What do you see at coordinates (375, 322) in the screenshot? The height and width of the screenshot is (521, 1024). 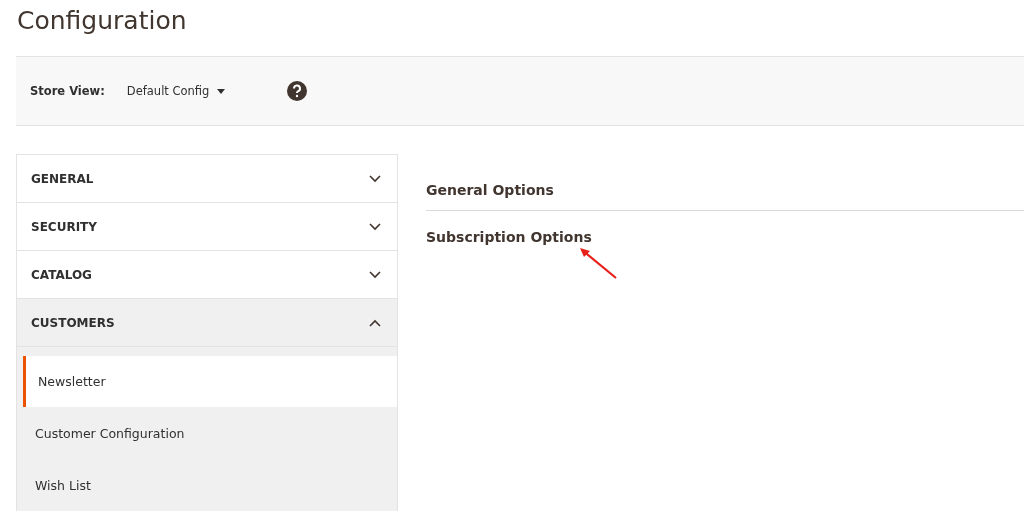 I see `chevron-up-icon` at bounding box center [375, 322].